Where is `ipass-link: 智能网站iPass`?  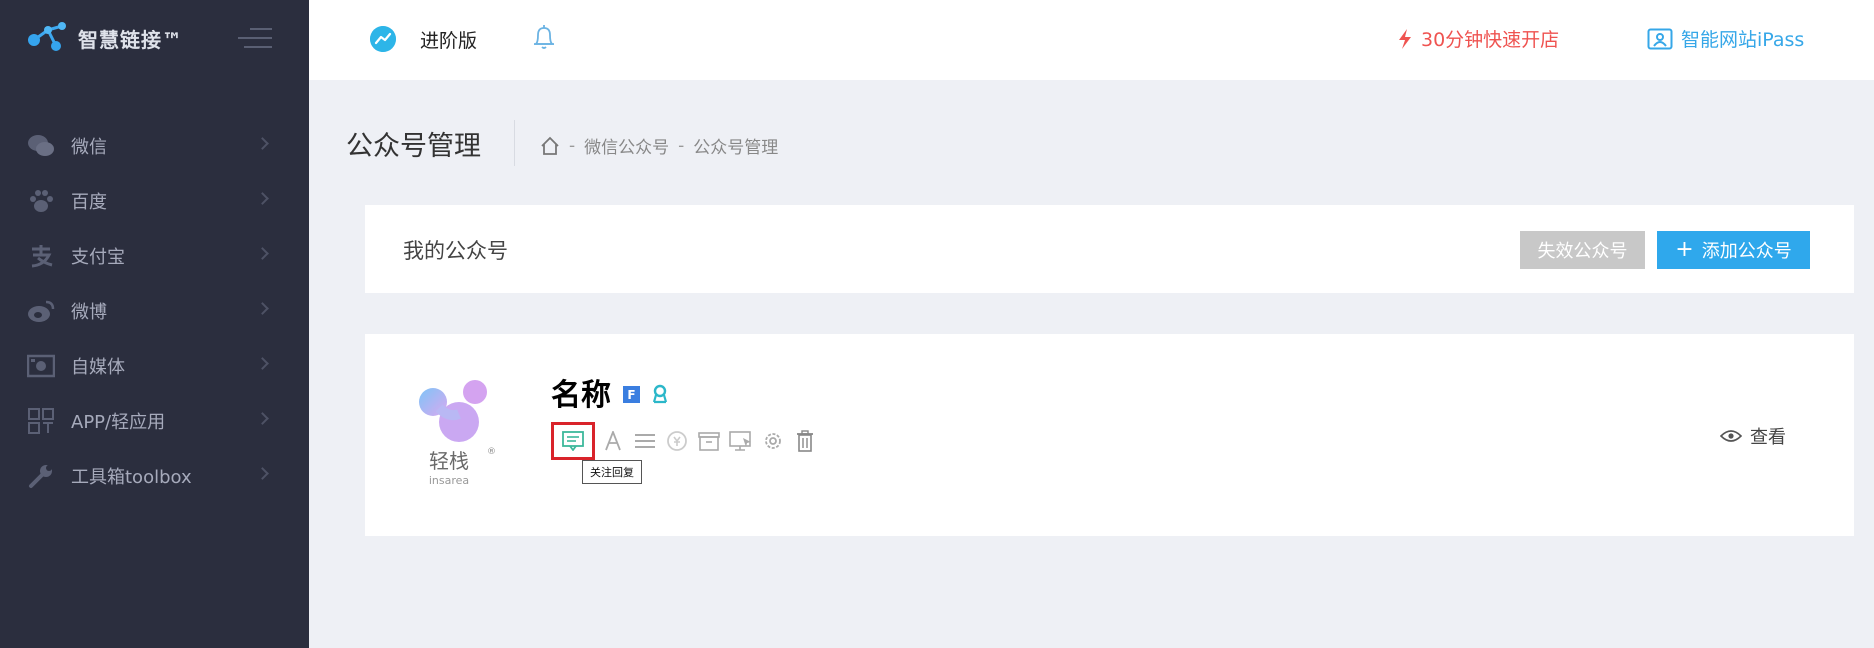
ipass-link: 智能网站iPass is located at coordinates (1725, 38).